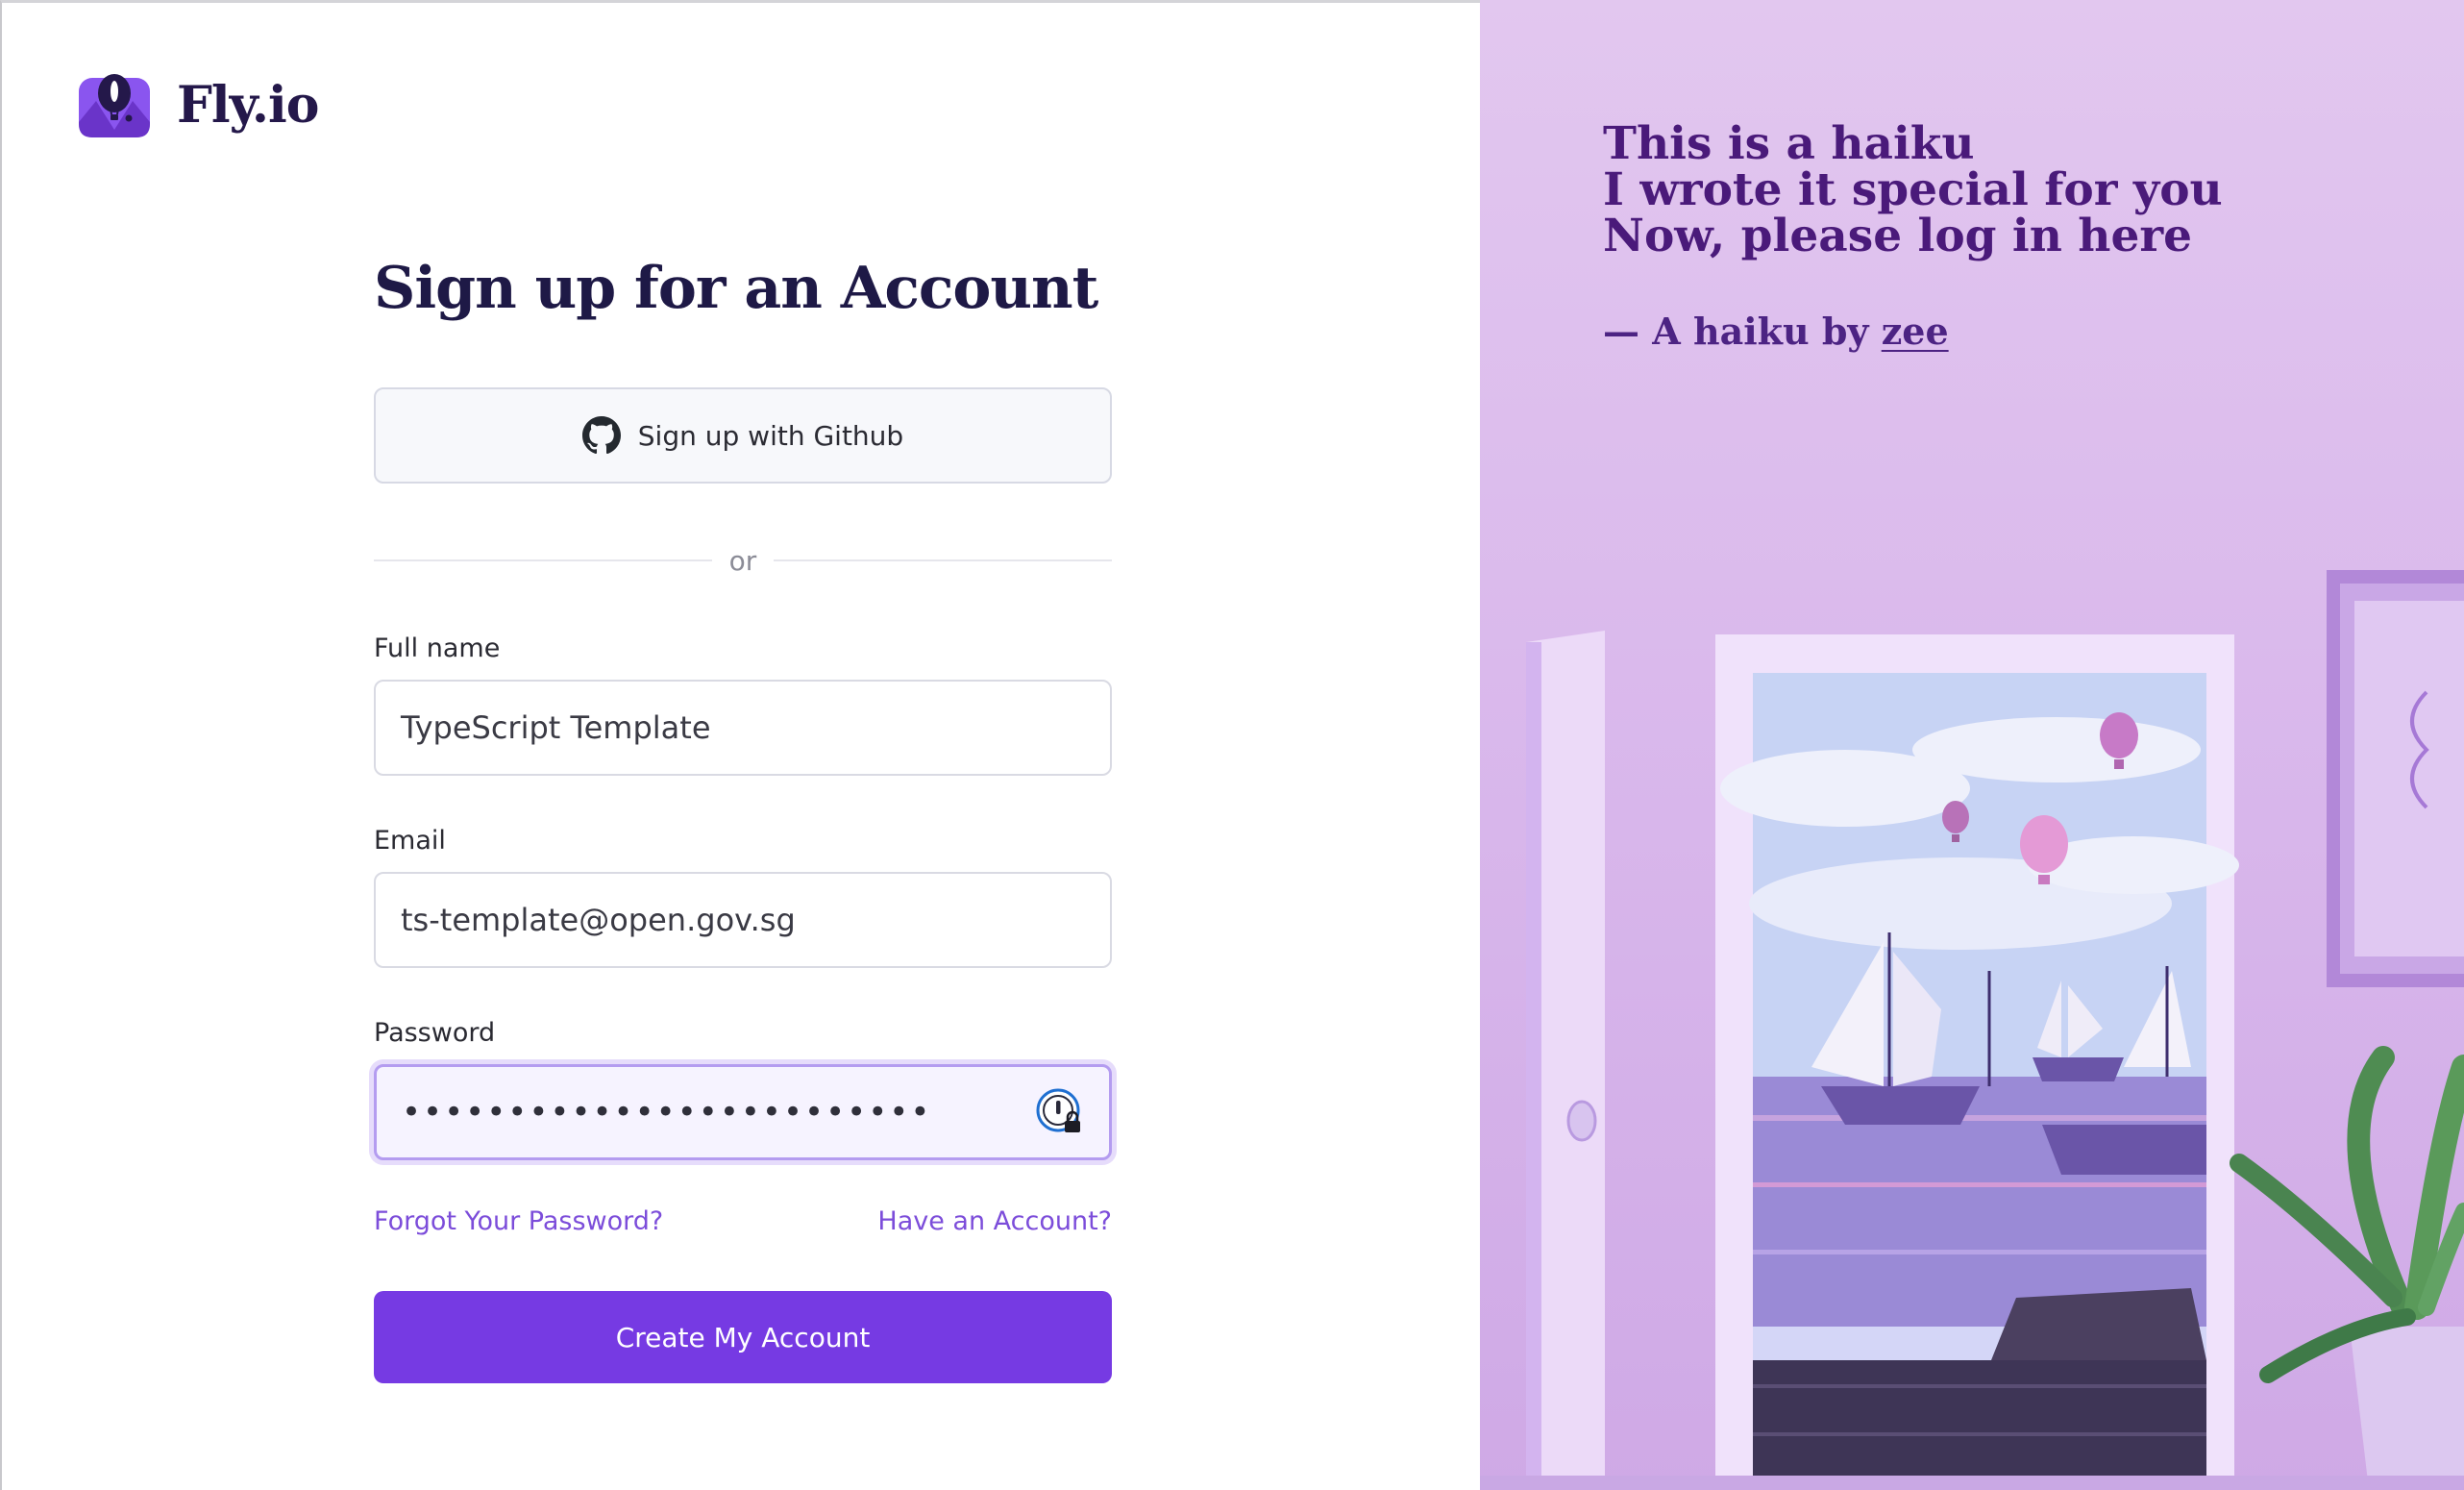 The height and width of the screenshot is (1490, 2464). Describe the element at coordinates (435, 1033) in the screenshot. I see `password-label: Password` at that location.